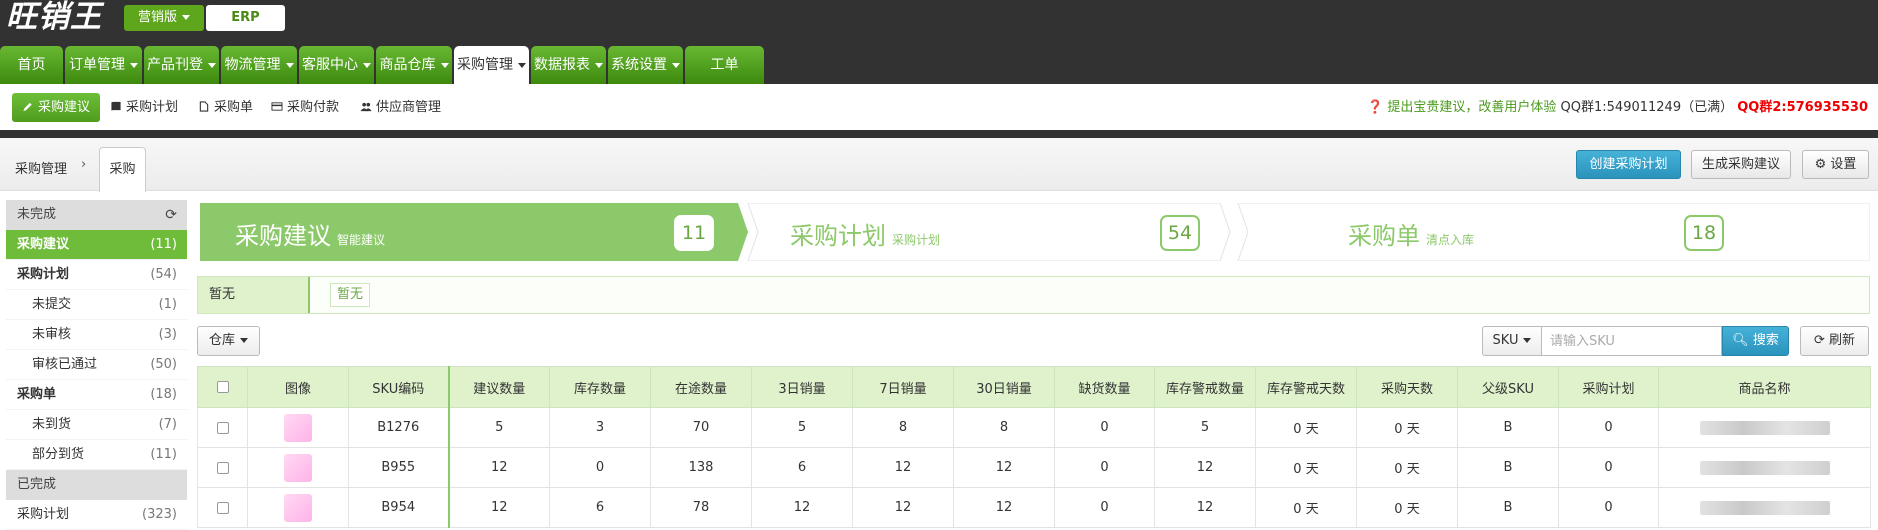 This screenshot has width=1878, height=530. What do you see at coordinates (41, 167) in the screenshot?
I see `breadcrumb-parent: 采购管理` at bounding box center [41, 167].